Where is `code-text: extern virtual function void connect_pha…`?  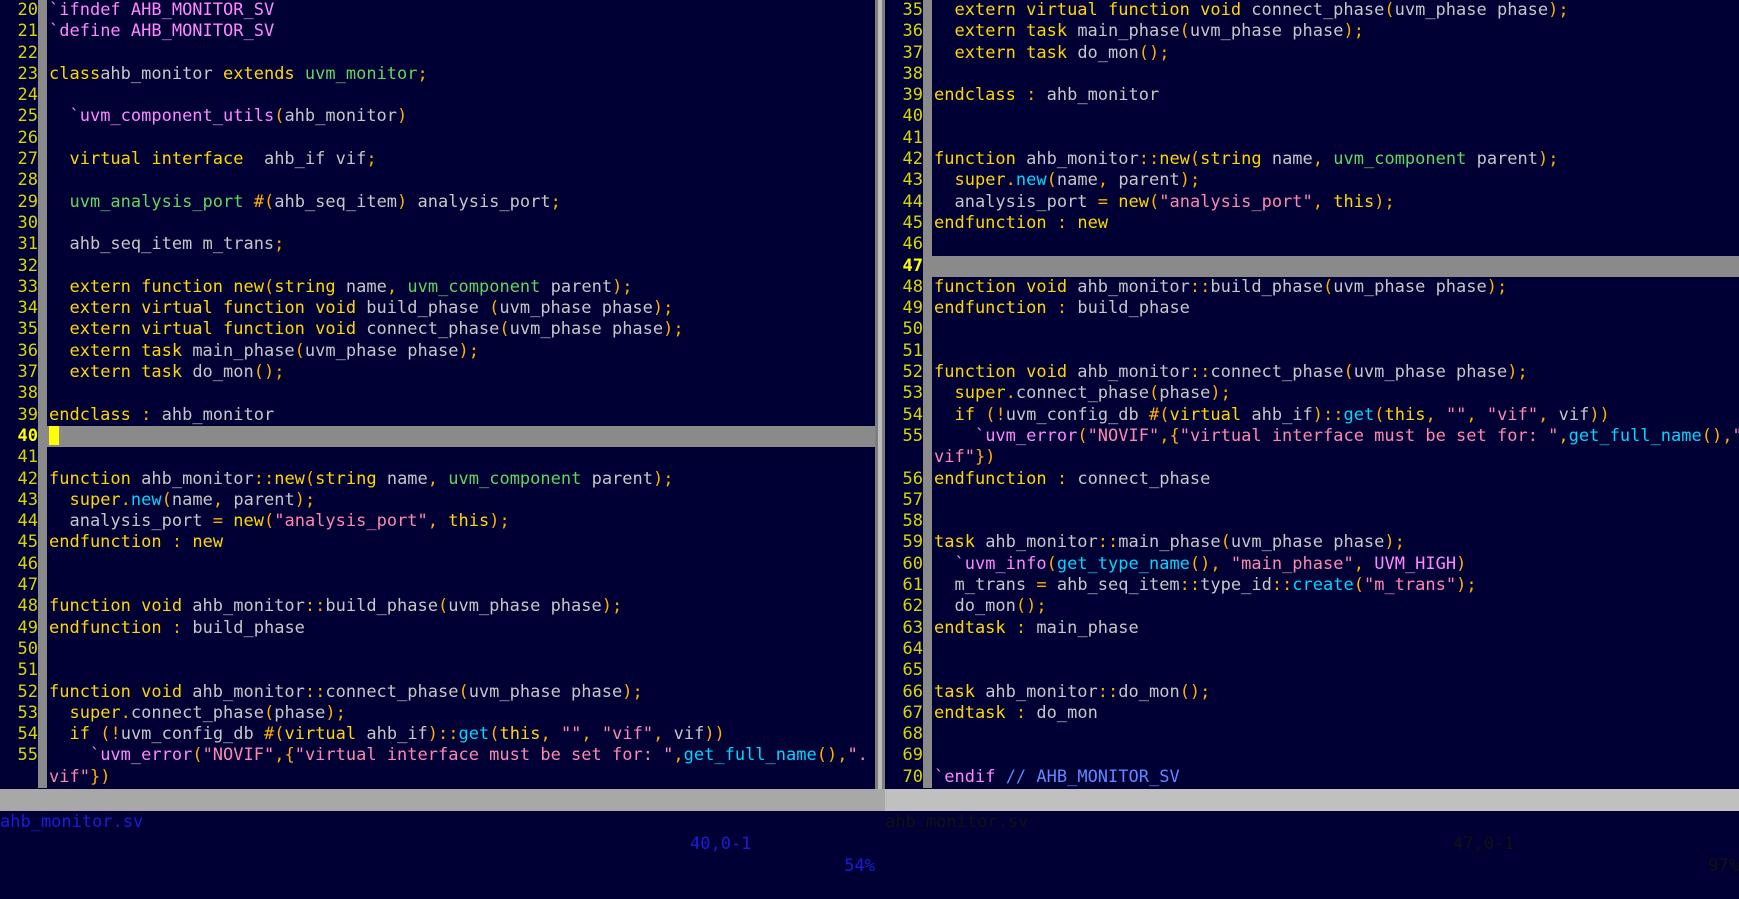
code-text: extern virtual function void connect_pha… is located at coordinates (1335, 10).